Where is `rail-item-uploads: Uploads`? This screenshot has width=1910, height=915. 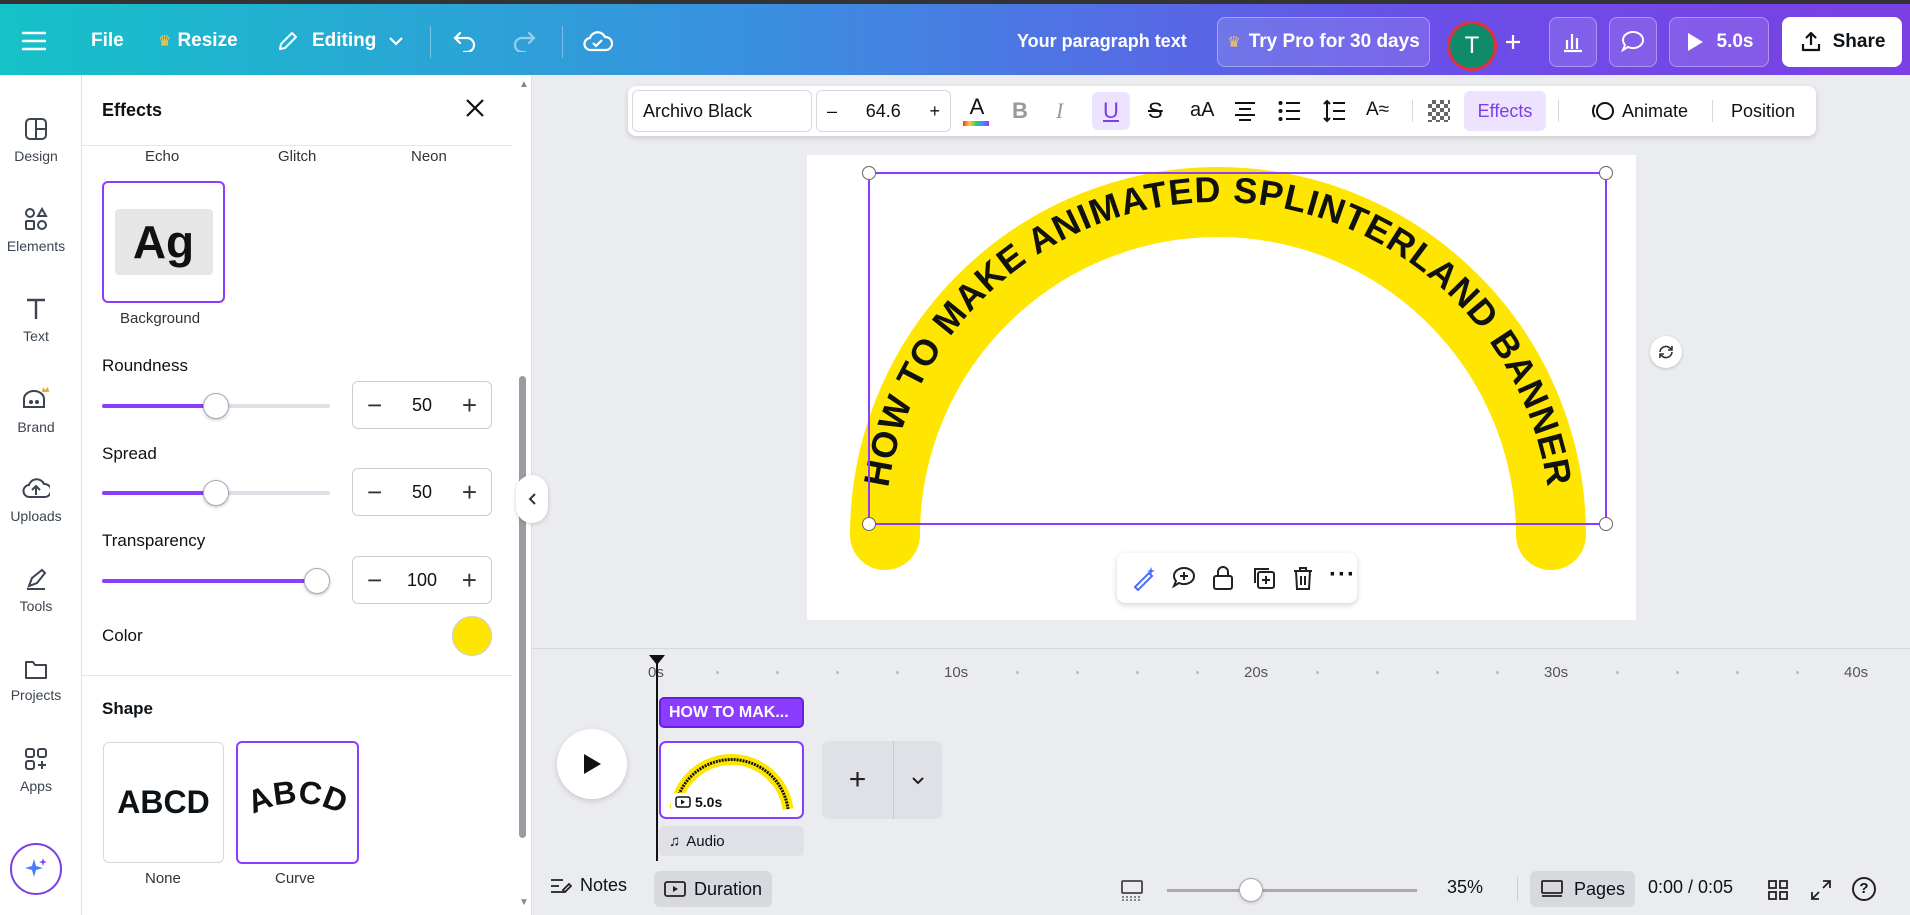 rail-item-uploads: Uploads is located at coordinates (36, 500).